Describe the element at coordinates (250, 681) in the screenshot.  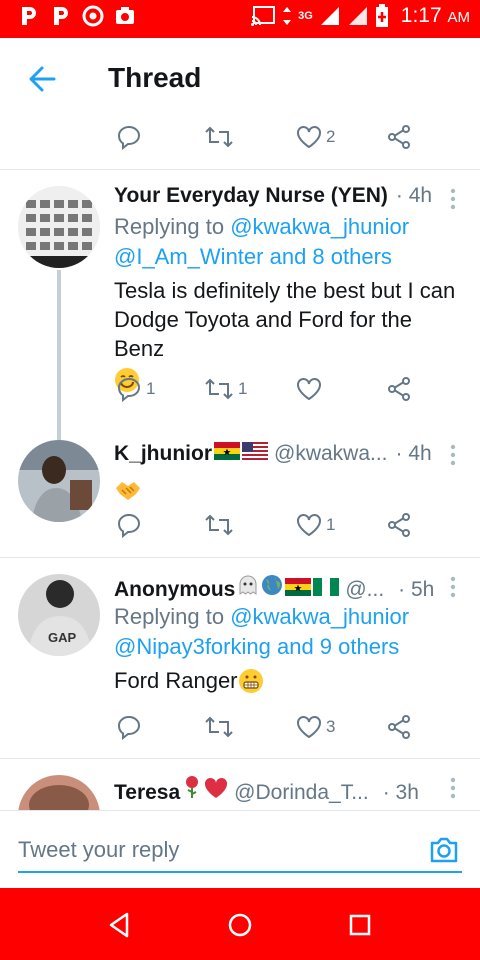
I see `grimacing-face-emoji-icon` at that location.